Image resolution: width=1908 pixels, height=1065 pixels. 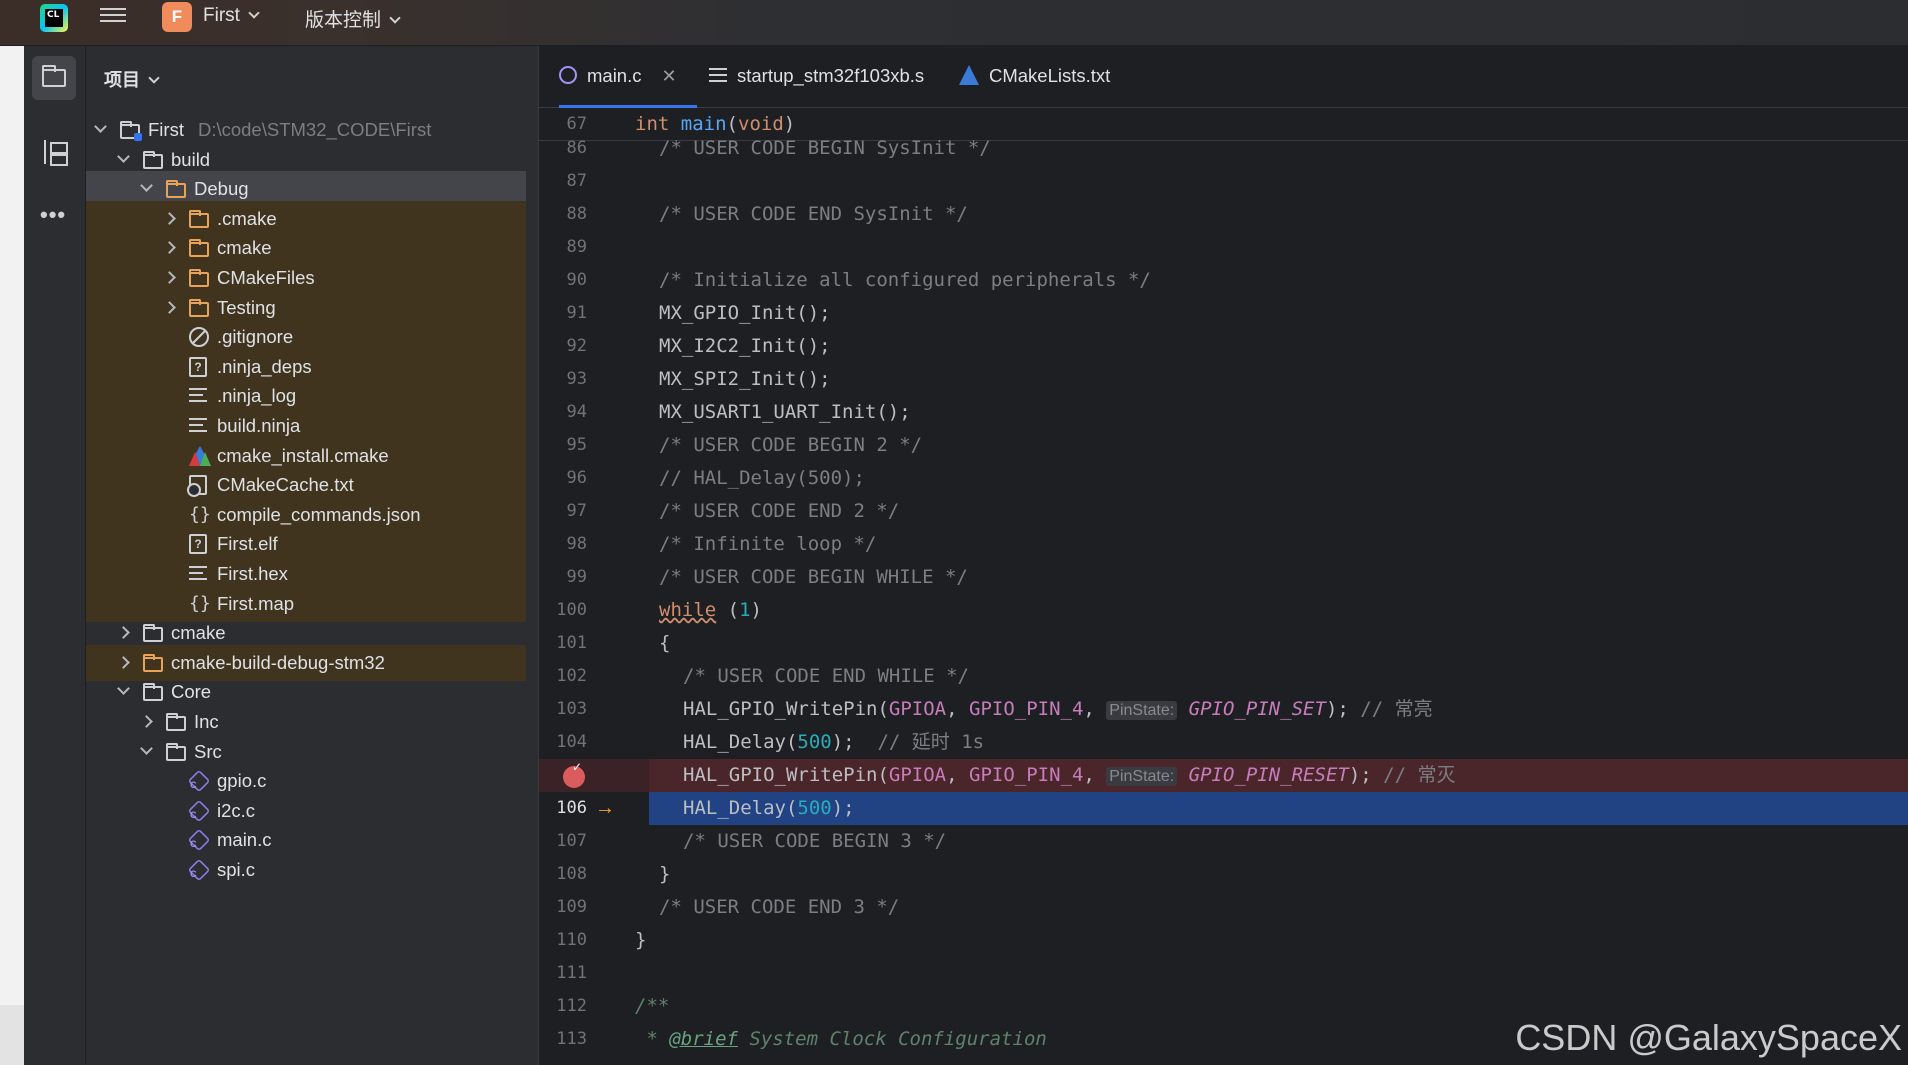 I want to click on line-number: 103, so click(x=566, y=709).